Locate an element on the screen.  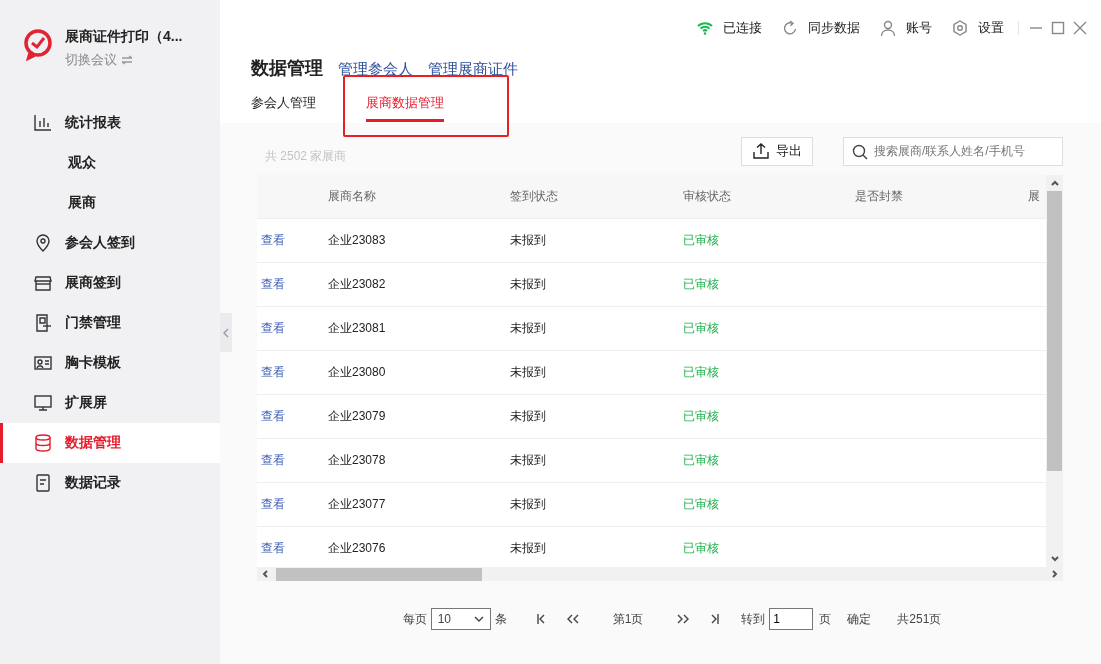
first-page-button is located at coordinates (541, 619).